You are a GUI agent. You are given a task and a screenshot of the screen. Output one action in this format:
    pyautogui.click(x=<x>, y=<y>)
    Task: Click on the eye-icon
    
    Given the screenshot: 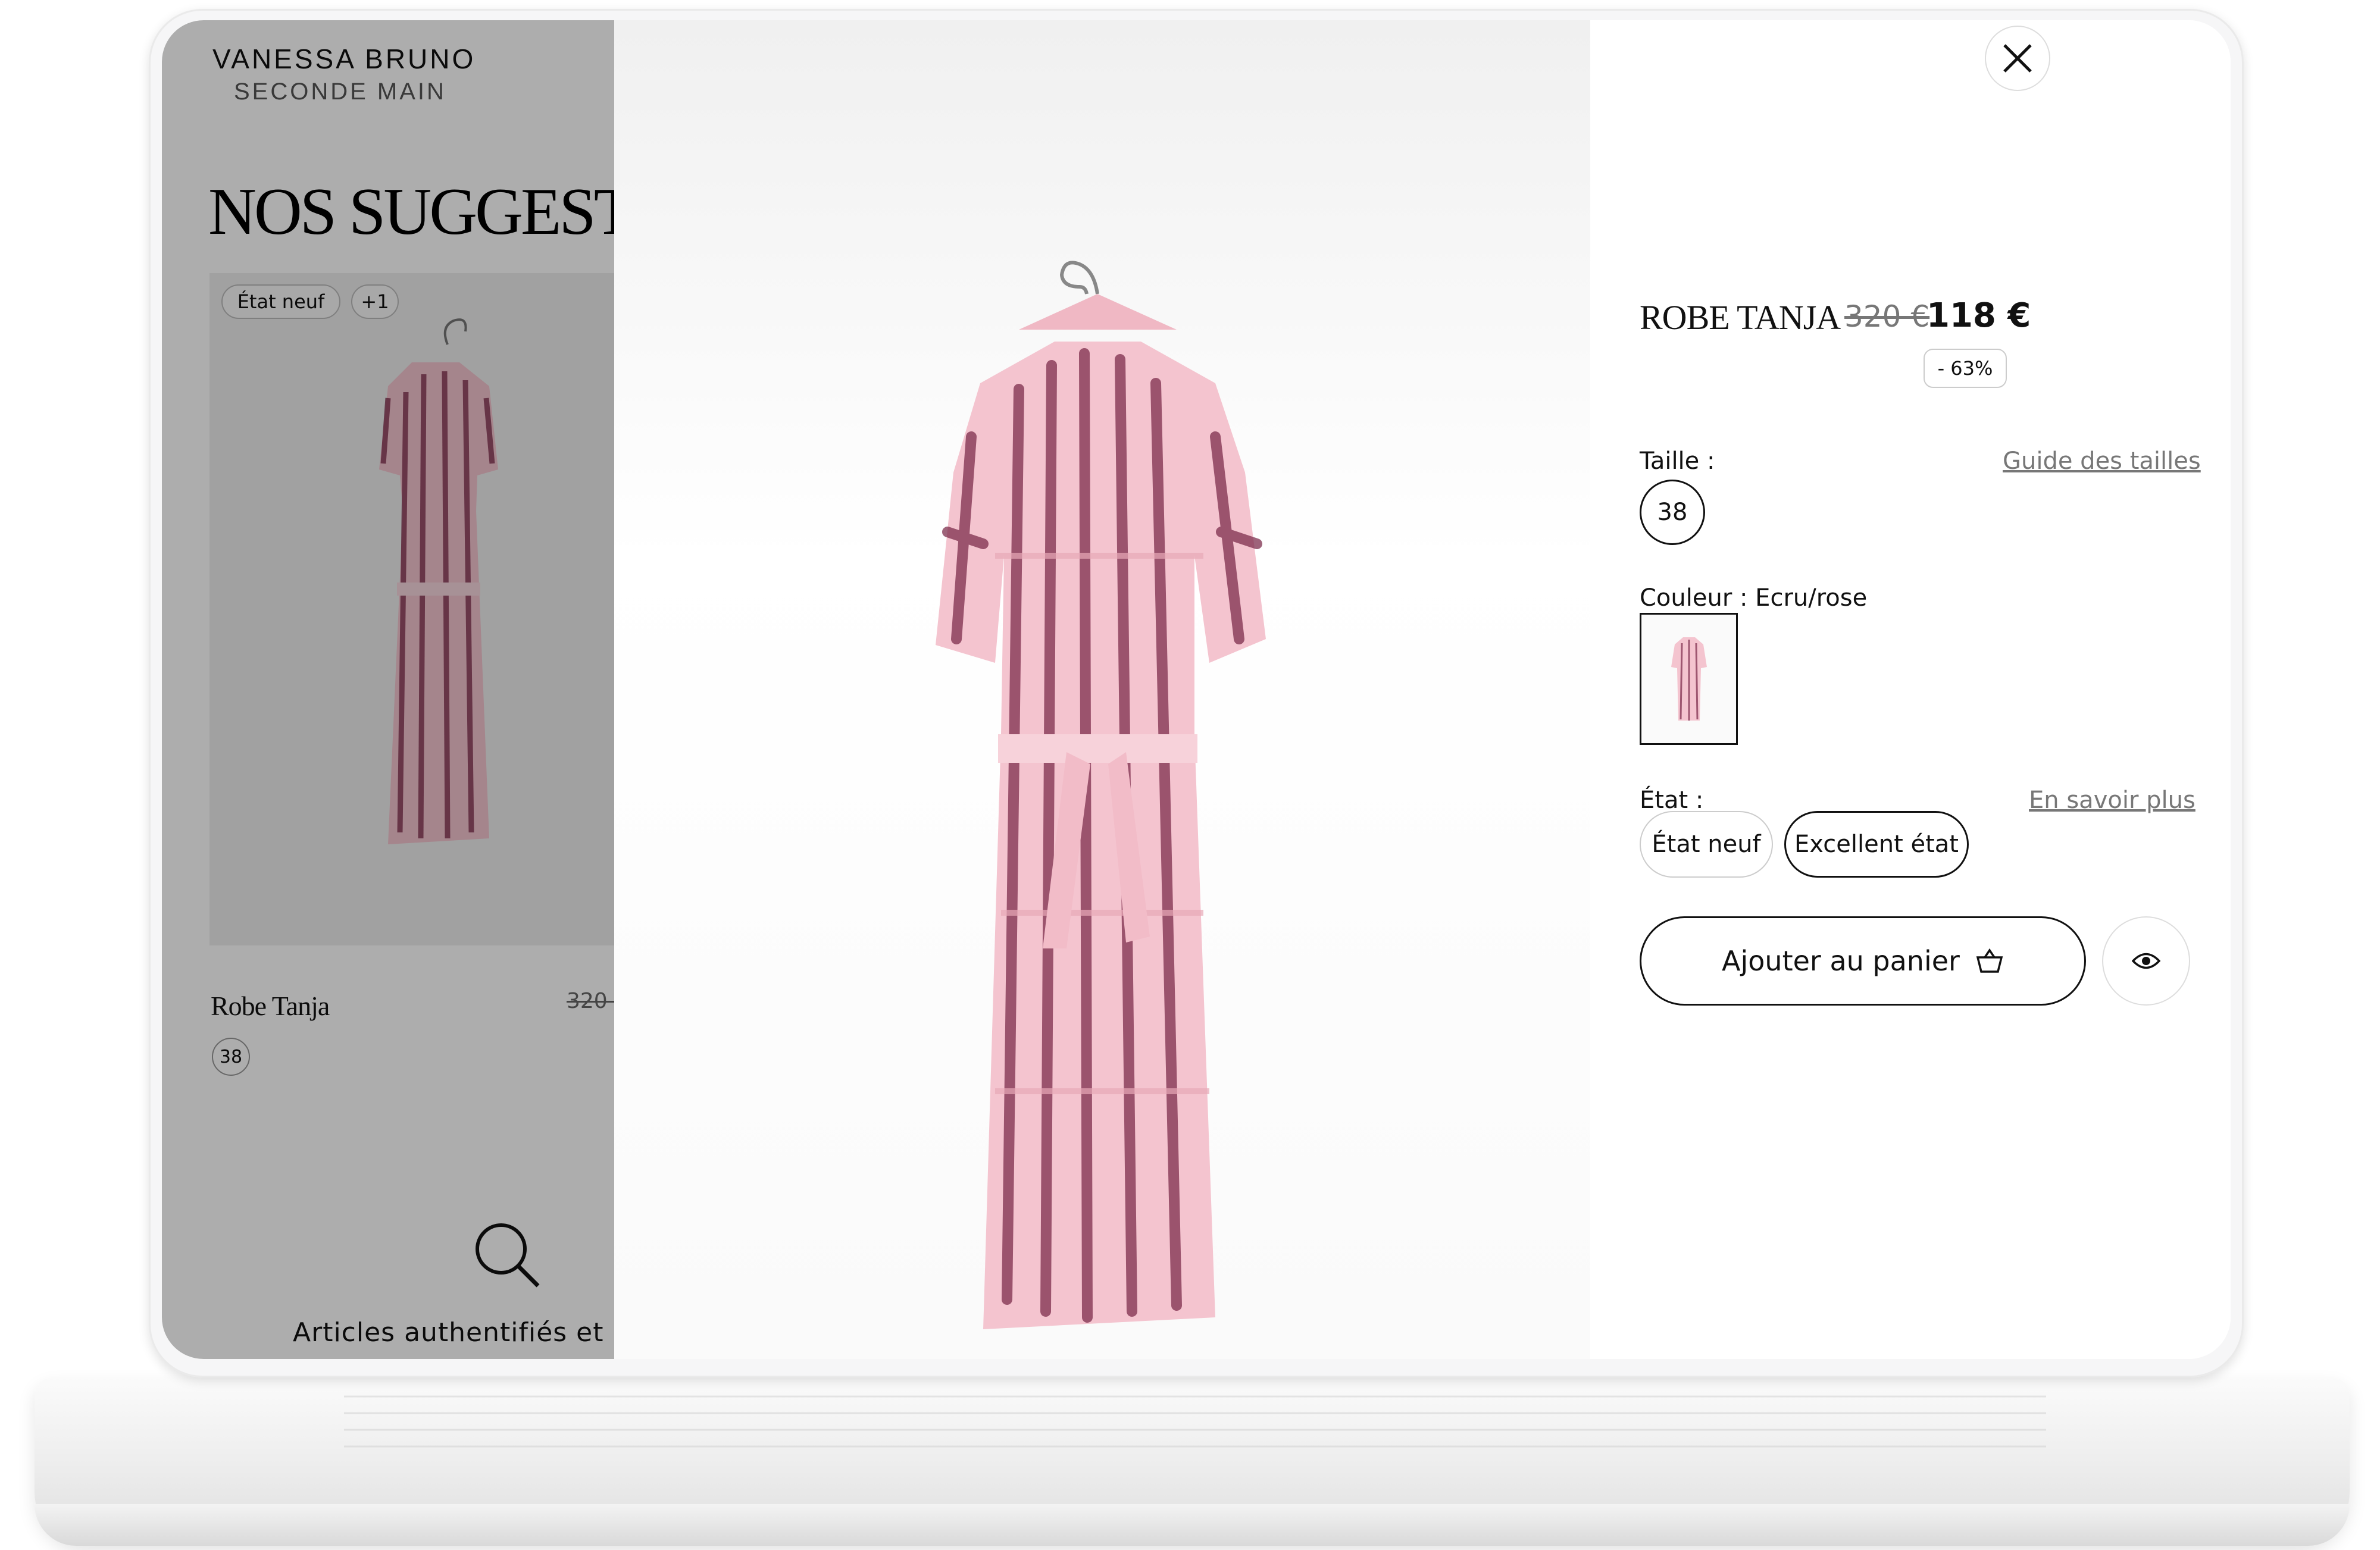 What is the action you would take?
    pyautogui.click(x=2146, y=961)
    